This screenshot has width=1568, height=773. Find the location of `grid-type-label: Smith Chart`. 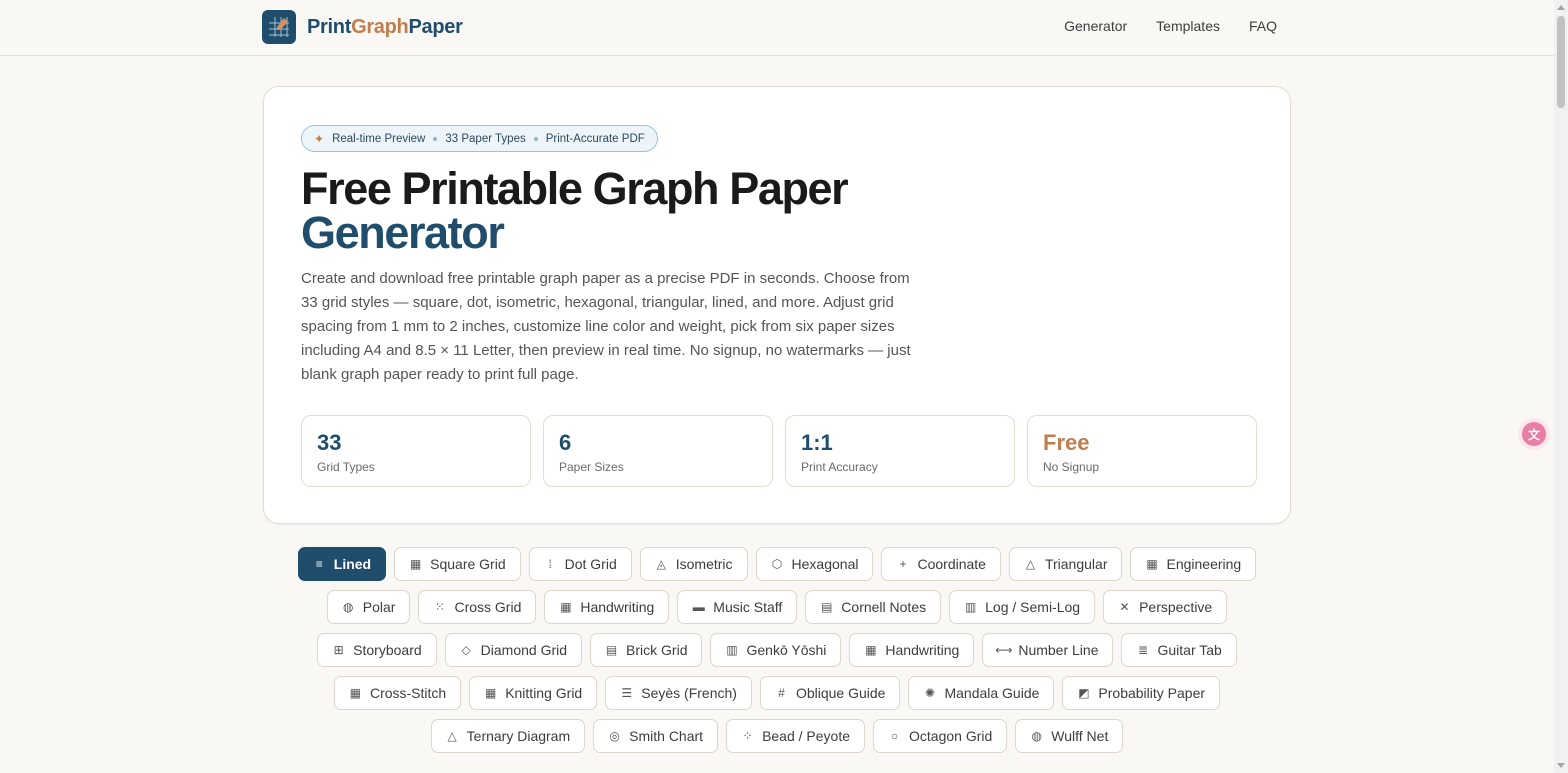

grid-type-label: Smith Chart is located at coordinates (666, 736).